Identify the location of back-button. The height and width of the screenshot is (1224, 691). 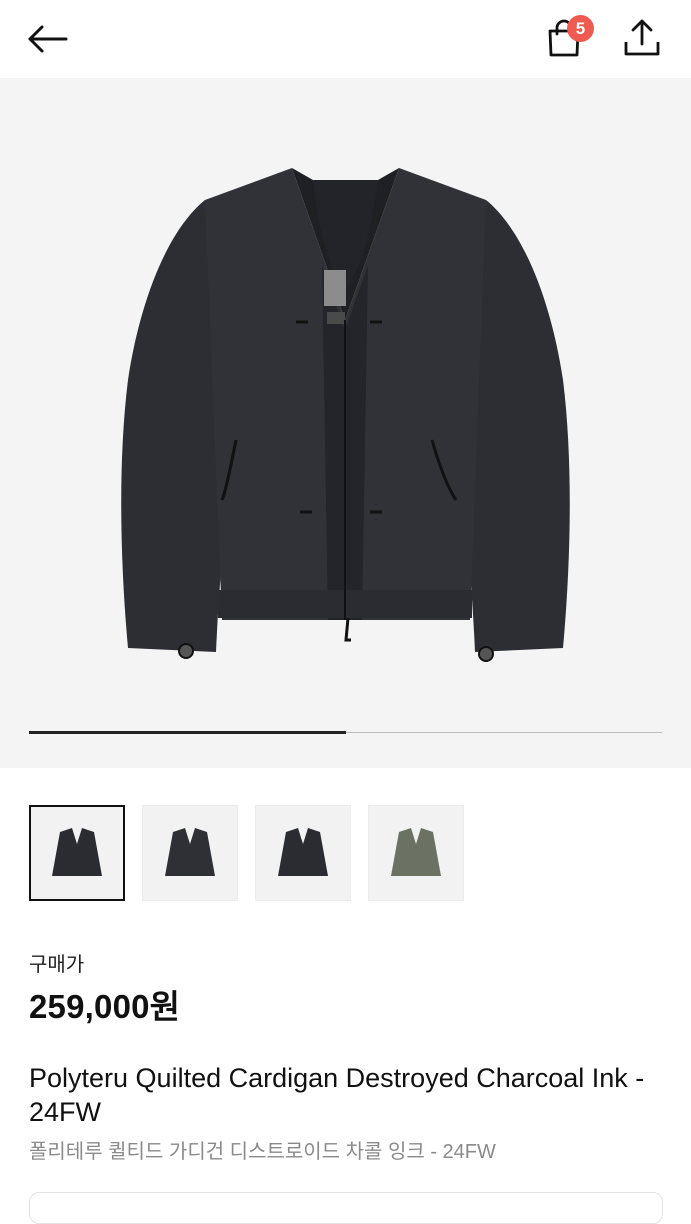
(47, 39).